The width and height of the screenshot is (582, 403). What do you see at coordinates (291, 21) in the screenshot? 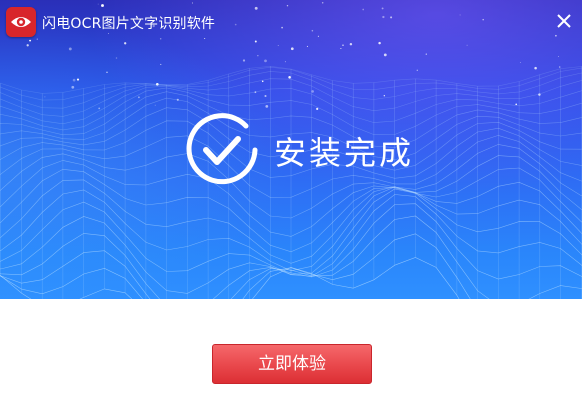
I see `title-bar: 闪电OCR图片文字识别软件` at bounding box center [291, 21].